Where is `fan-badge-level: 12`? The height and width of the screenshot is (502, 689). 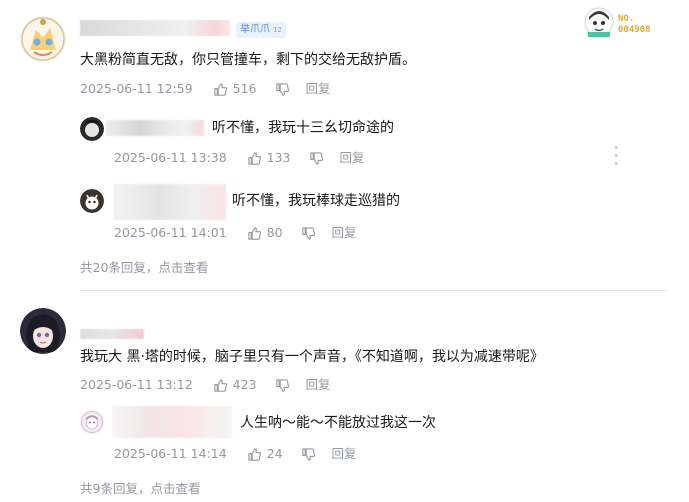
fan-badge-level: 12 is located at coordinates (277, 30).